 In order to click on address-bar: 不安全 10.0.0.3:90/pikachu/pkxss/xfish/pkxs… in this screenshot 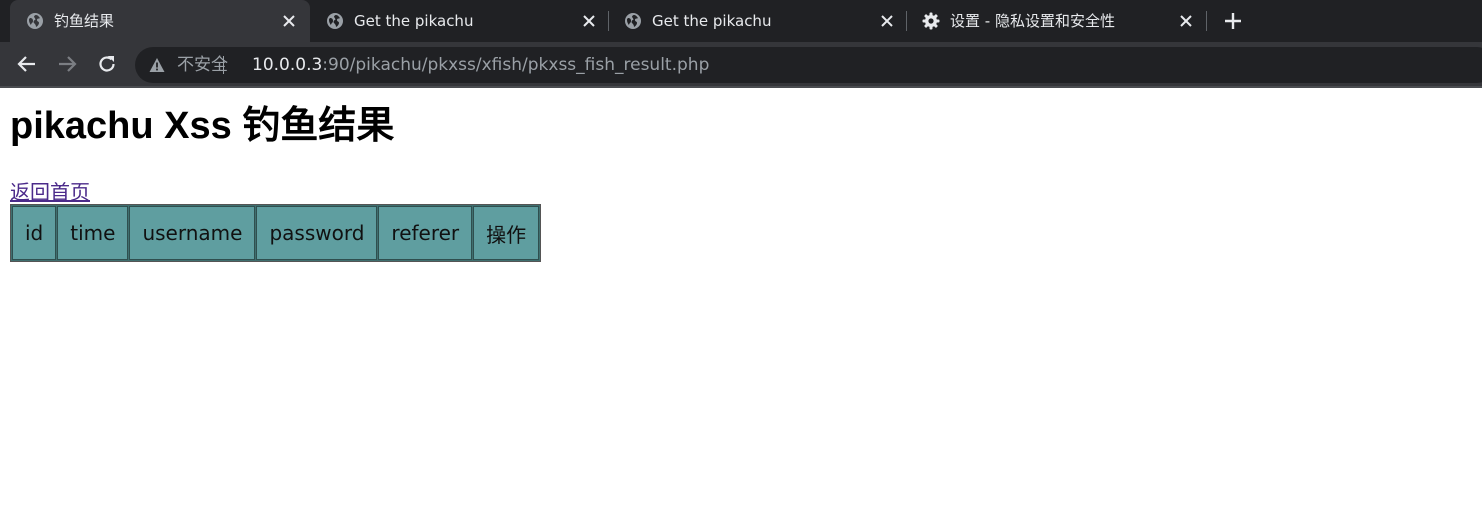, I will do `click(808, 65)`.